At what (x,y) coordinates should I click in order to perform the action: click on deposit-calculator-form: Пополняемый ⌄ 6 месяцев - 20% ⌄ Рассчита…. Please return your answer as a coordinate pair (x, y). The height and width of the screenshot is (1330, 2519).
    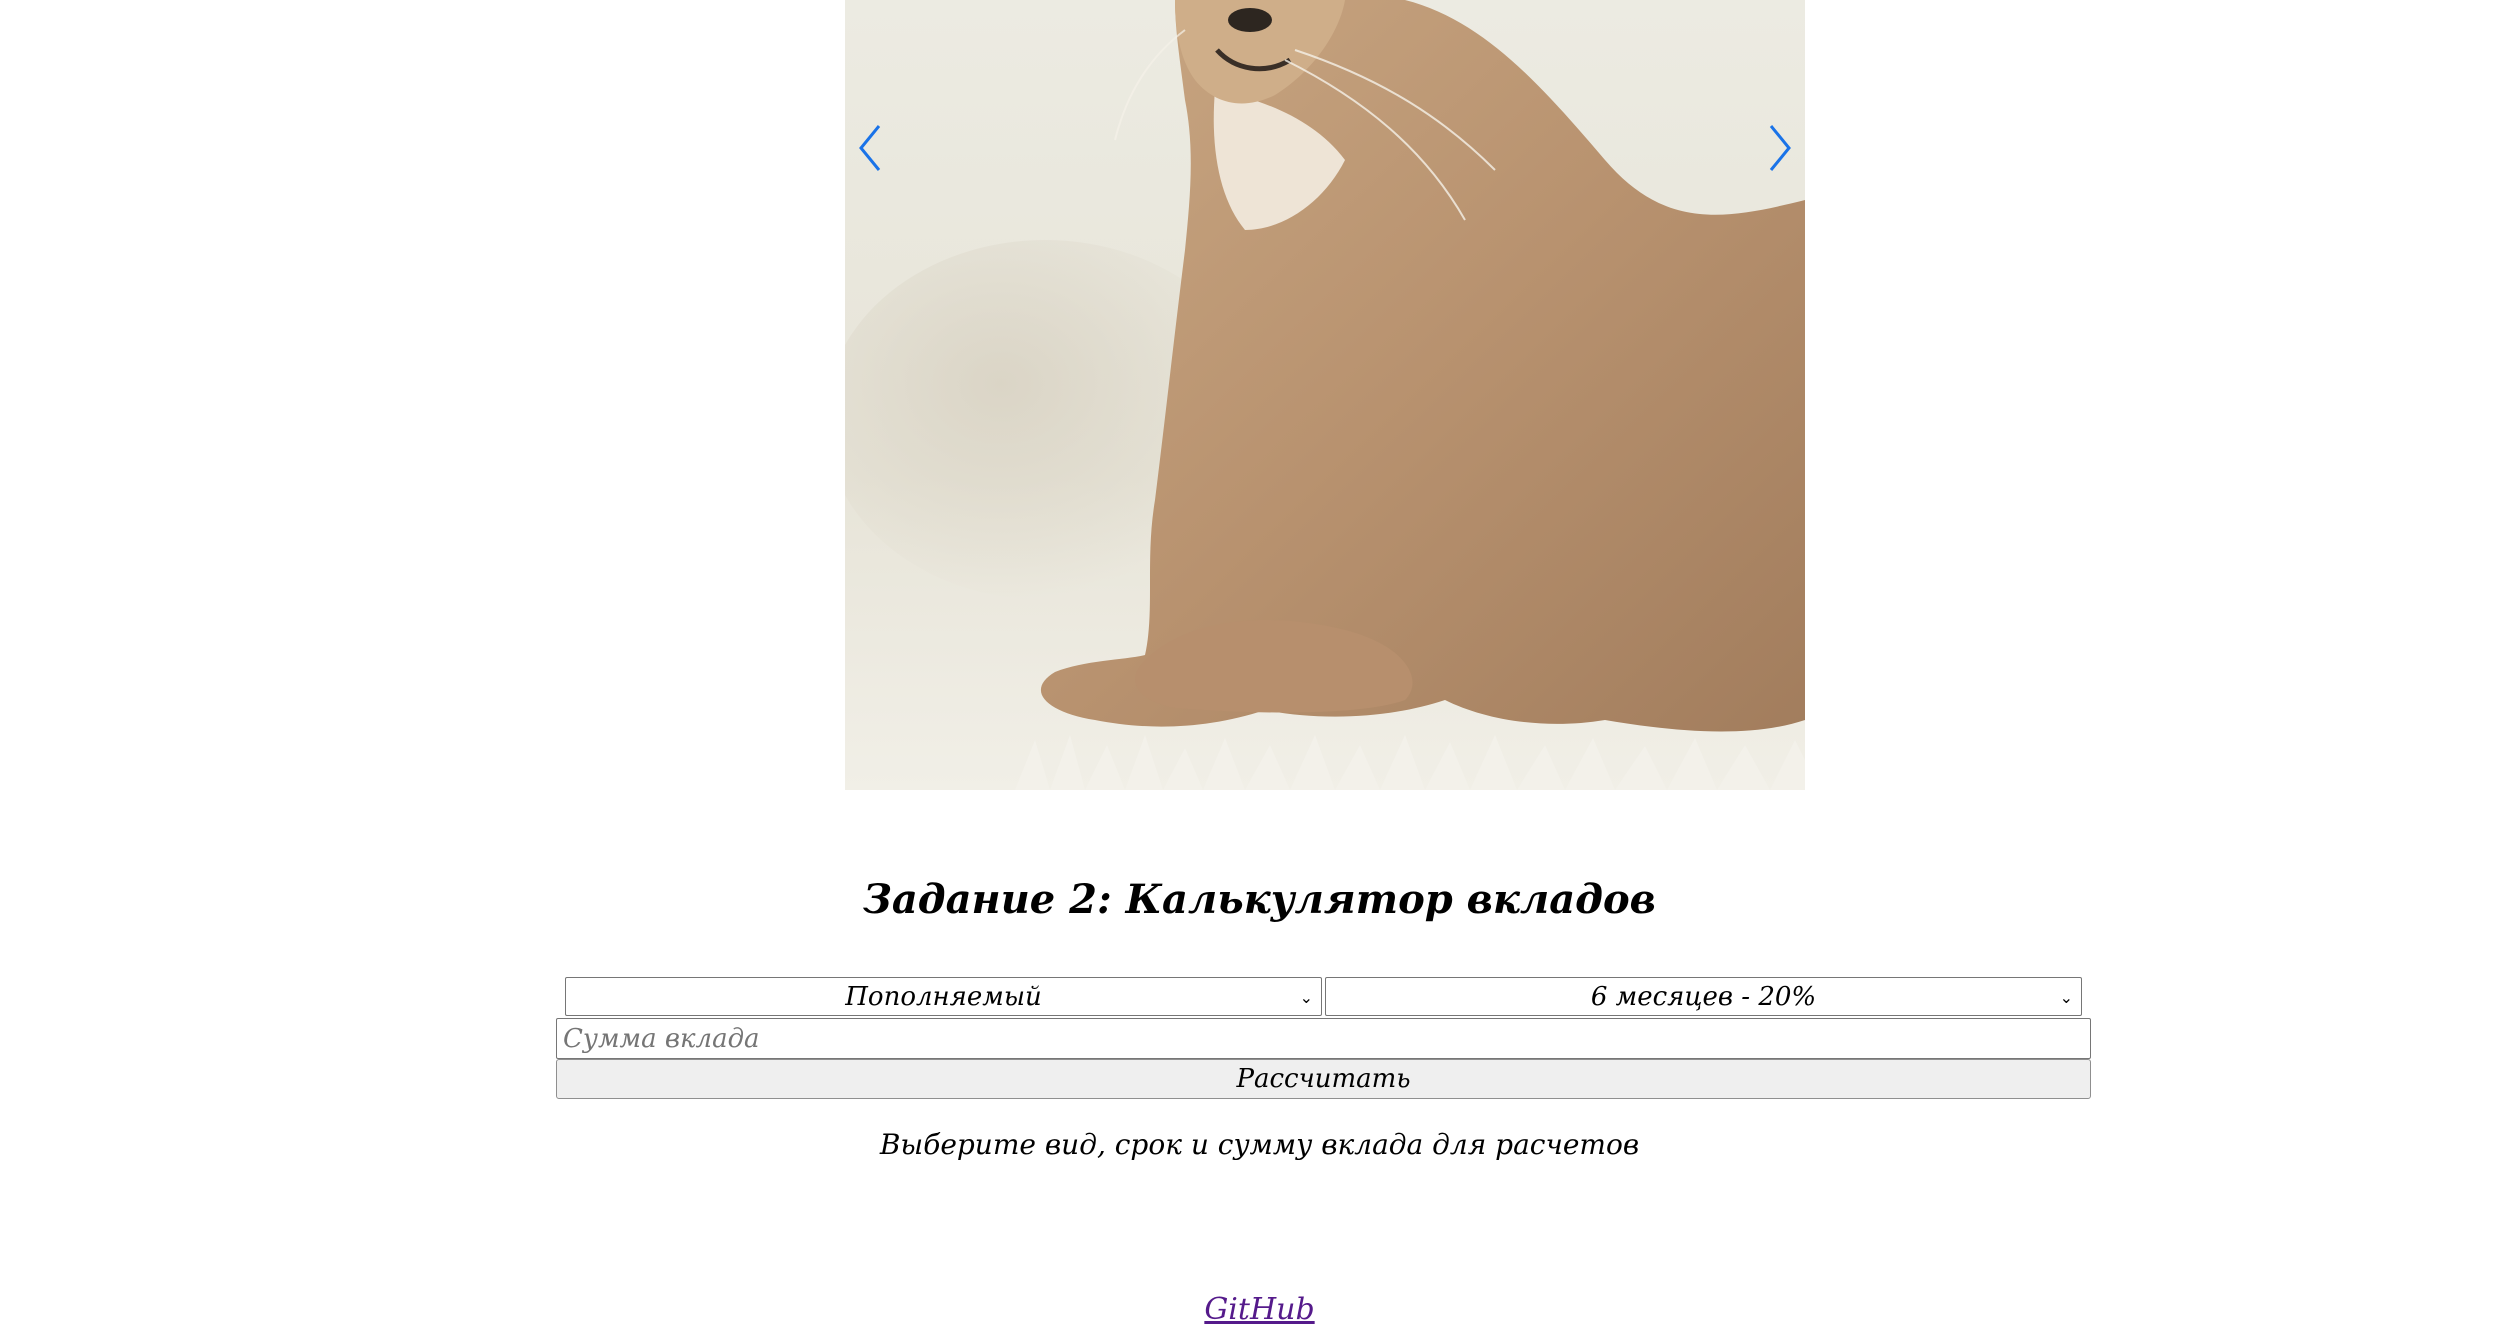
    Looking at the image, I should click on (1323, 1038).